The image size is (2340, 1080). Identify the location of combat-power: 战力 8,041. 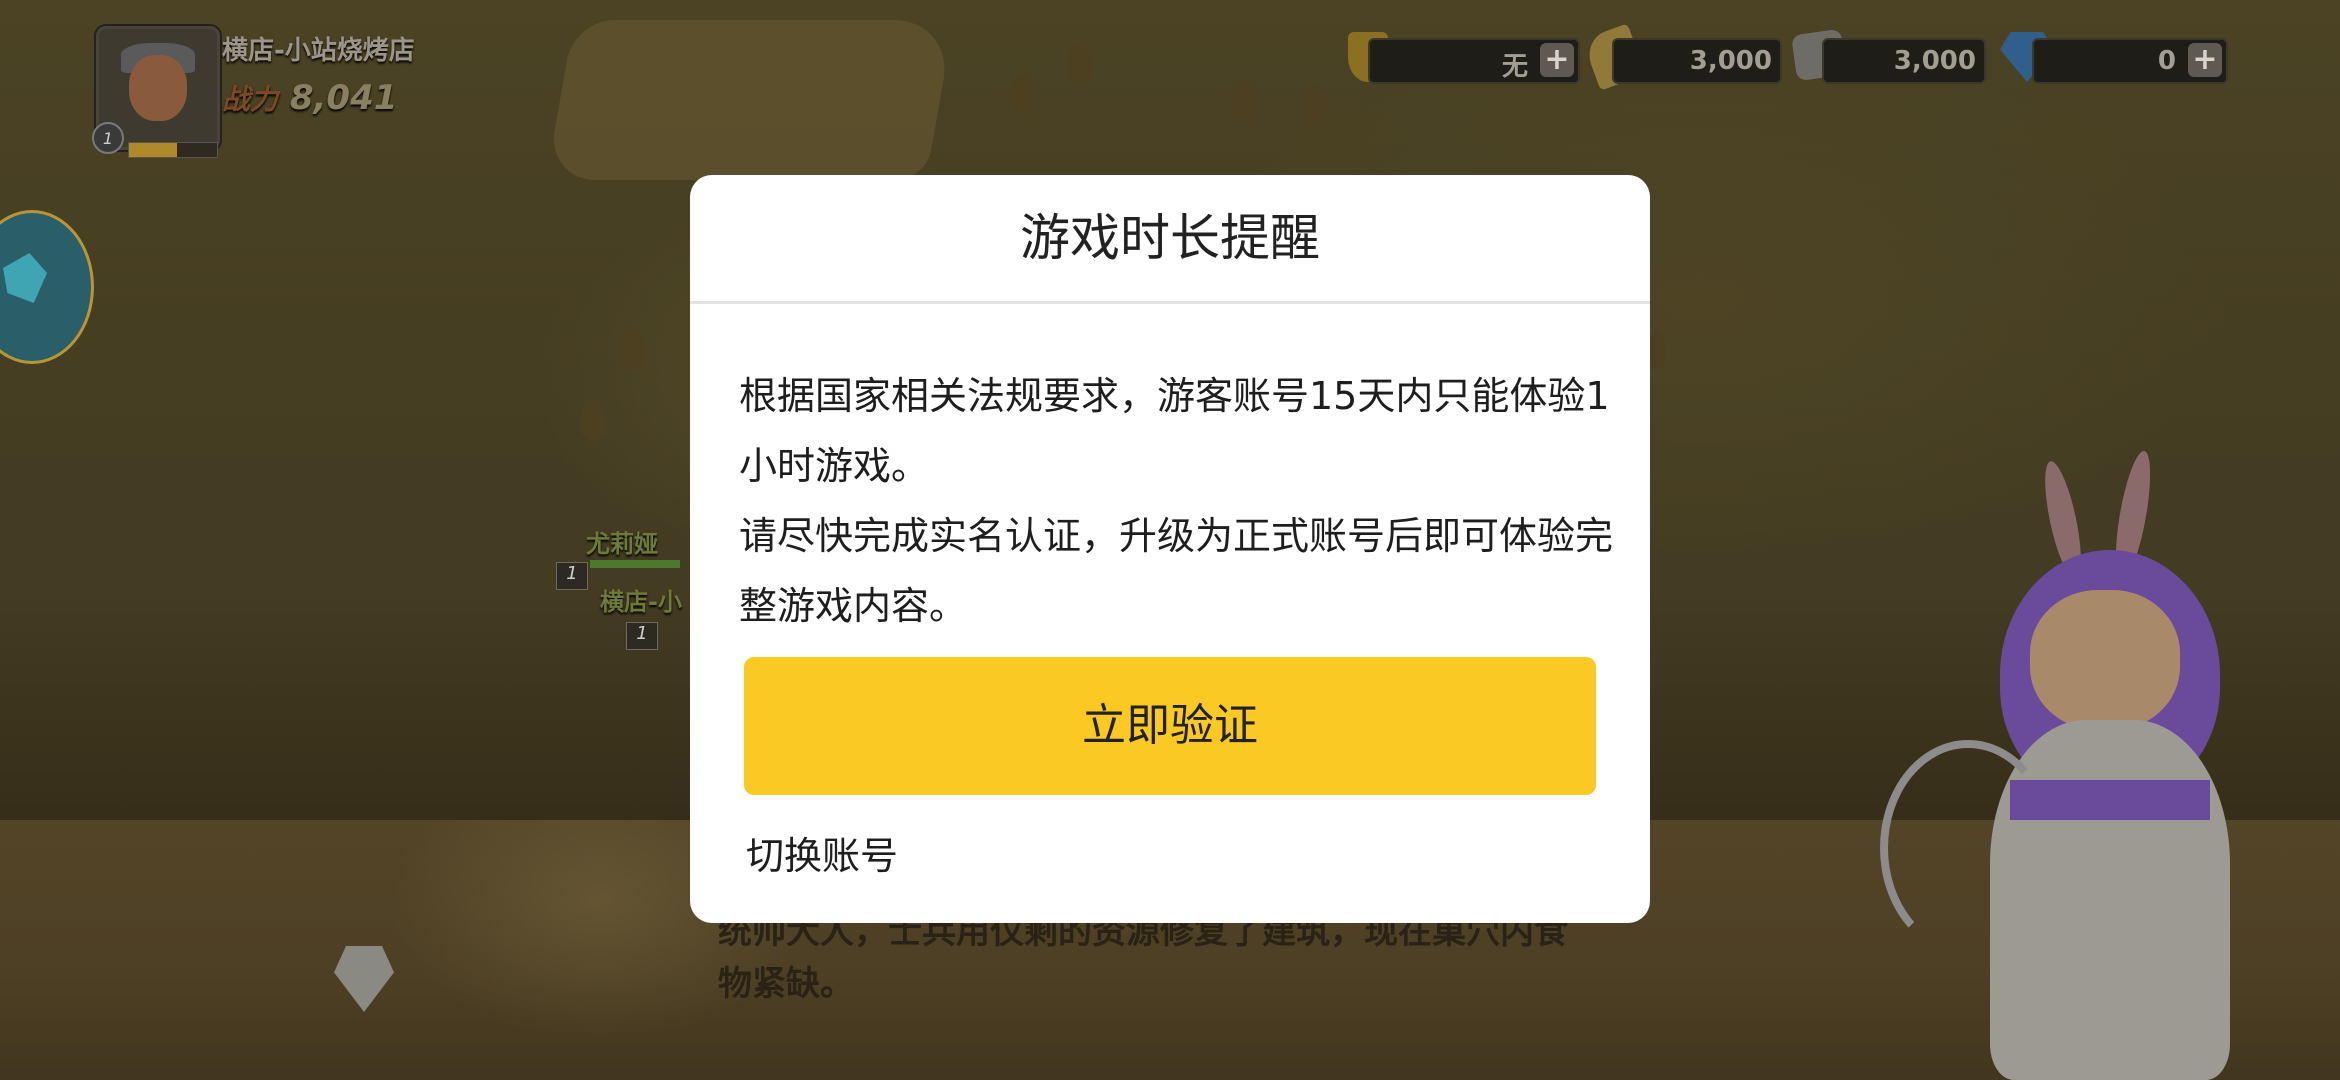
(309, 98).